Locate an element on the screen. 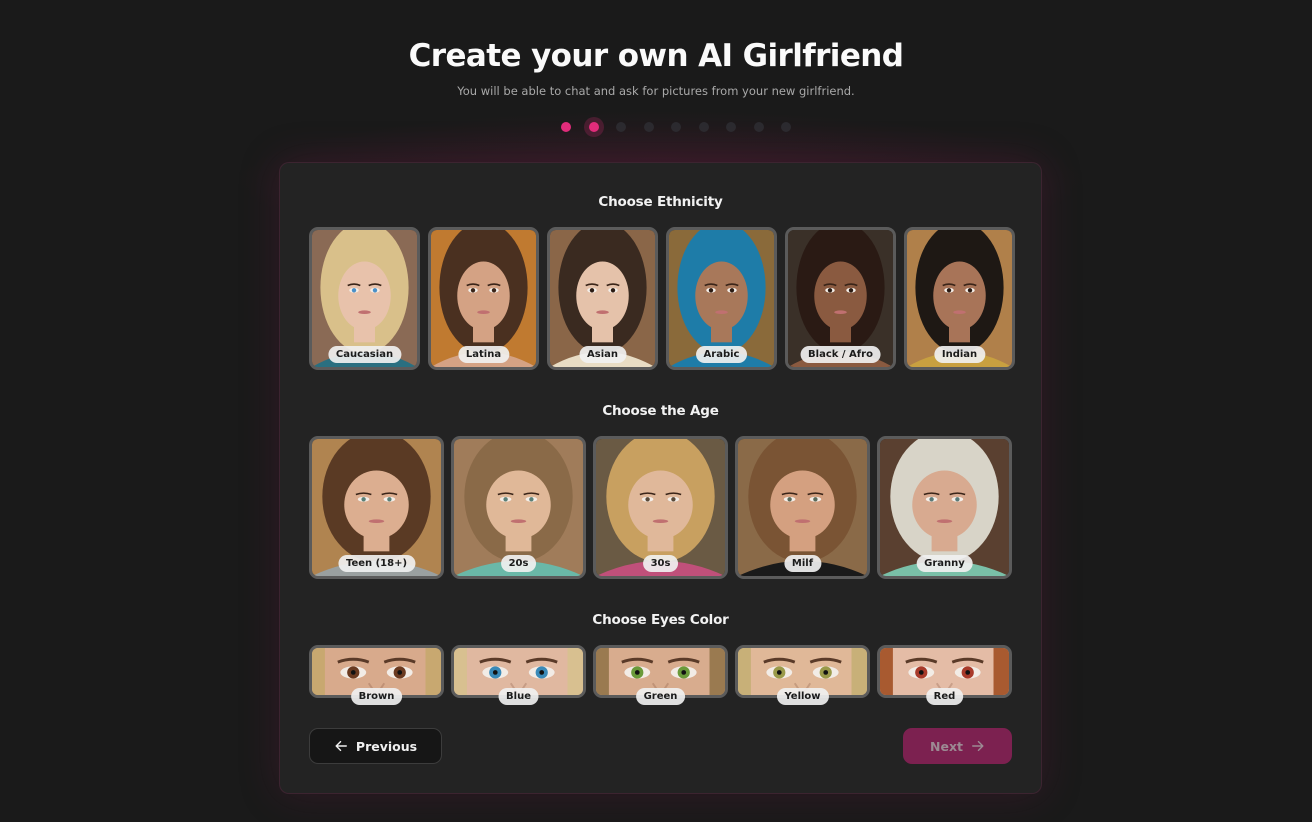 The image size is (1312, 822). ethnicity-option-black-afro: Black / Afro is located at coordinates (840, 298).